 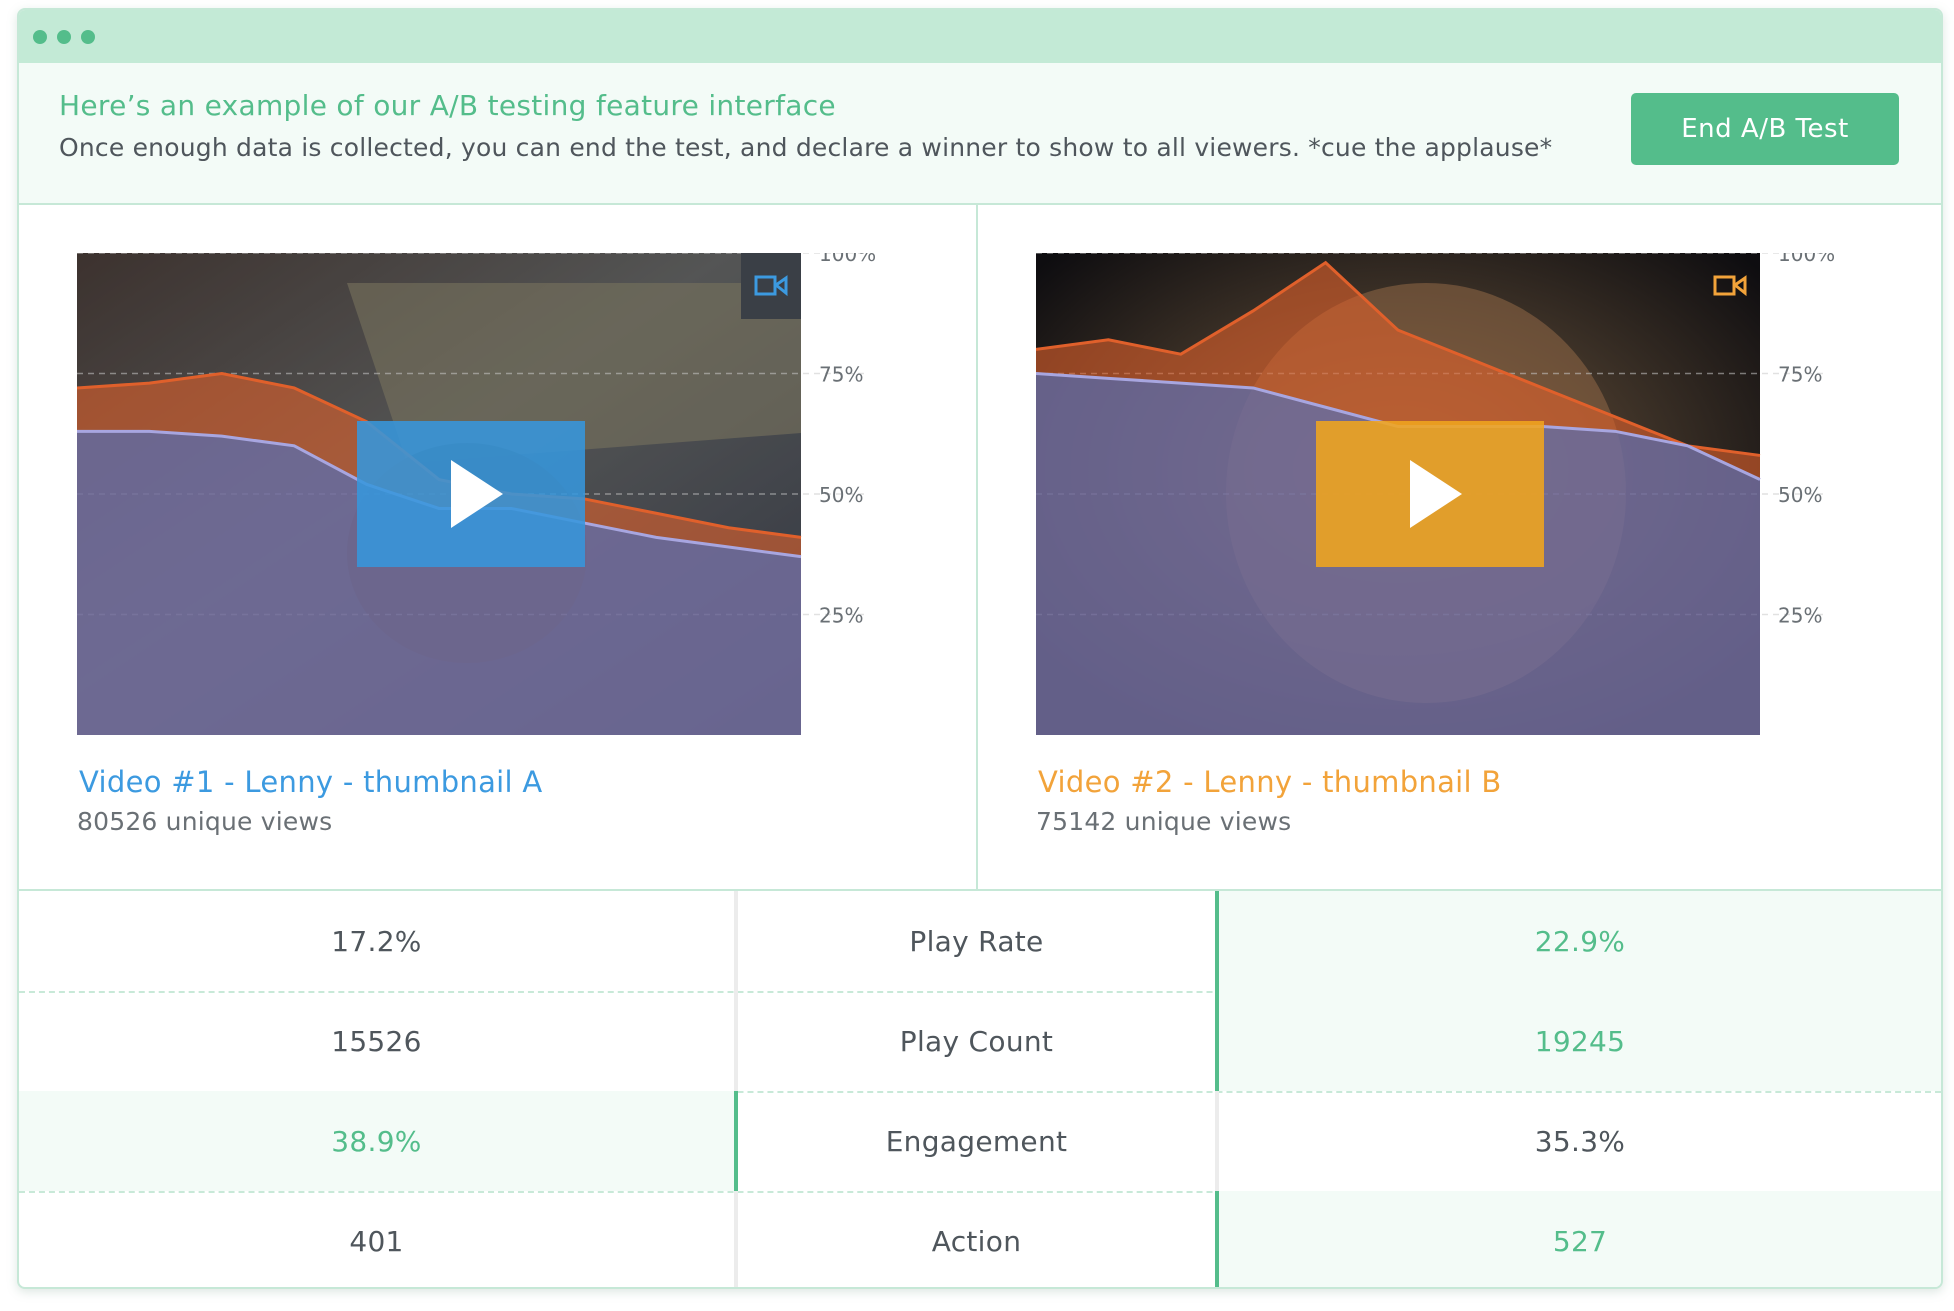 What do you see at coordinates (1164, 821) in the screenshot?
I see `video-views-b: 75142 unique views` at bounding box center [1164, 821].